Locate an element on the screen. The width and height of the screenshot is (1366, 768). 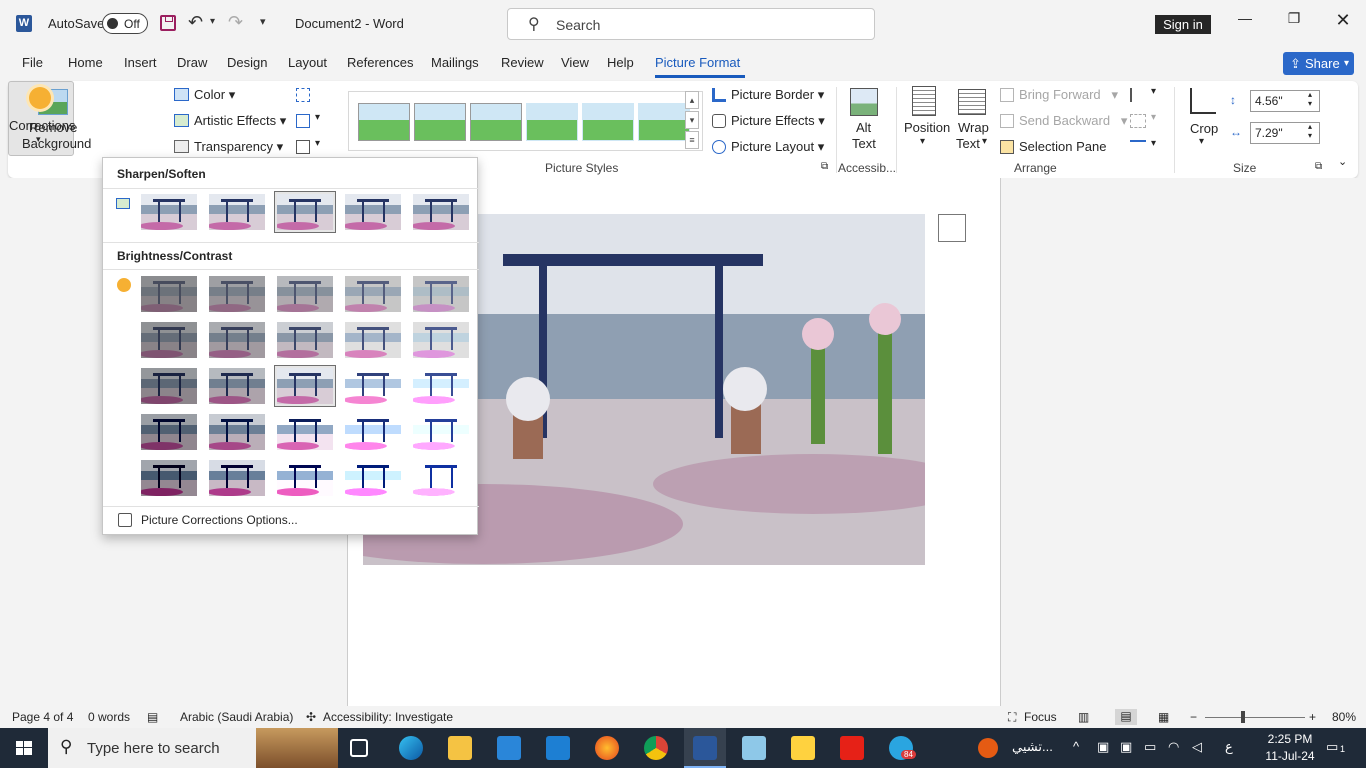
alt-text-label-1: Alt is located at coordinates (863, 127).